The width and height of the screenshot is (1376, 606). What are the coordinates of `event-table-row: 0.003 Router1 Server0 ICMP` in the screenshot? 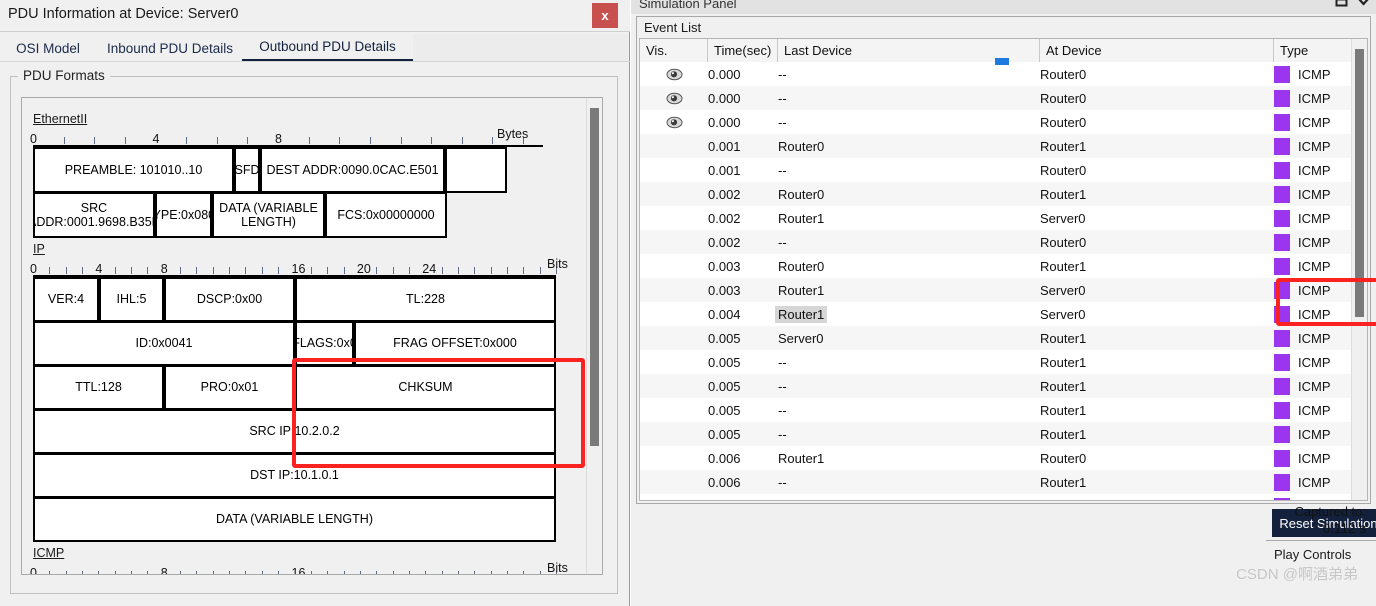 It's located at (996, 290).